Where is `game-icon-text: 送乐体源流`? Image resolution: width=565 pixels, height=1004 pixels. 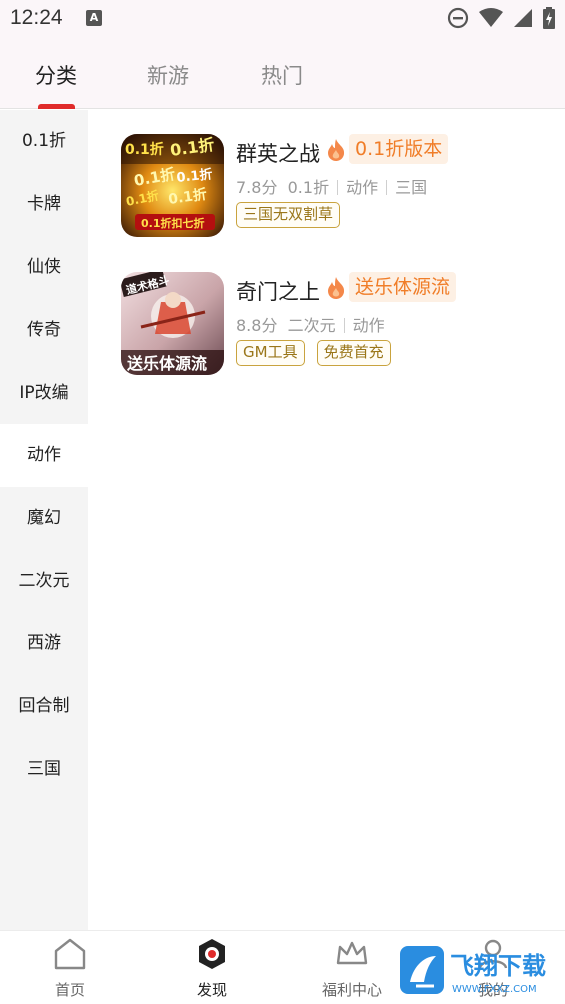 game-icon-text: 送乐体源流 is located at coordinates (166, 363).